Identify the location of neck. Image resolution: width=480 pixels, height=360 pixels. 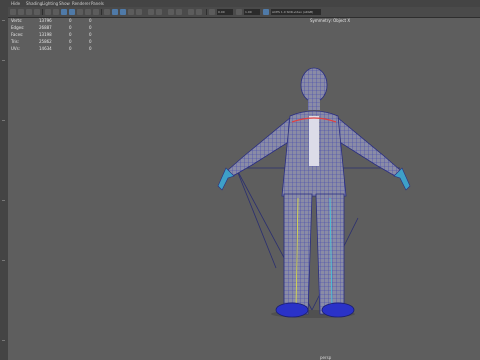
(314, 105).